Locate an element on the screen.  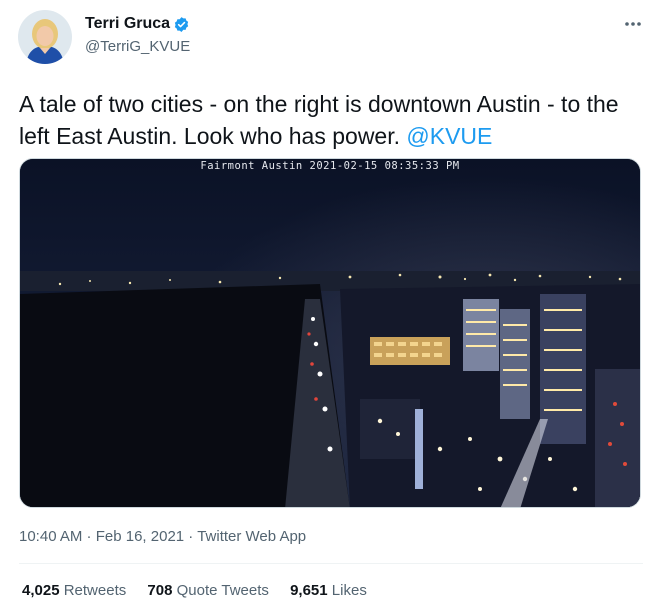
retweets-label: Retweets is located at coordinates (95, 590).